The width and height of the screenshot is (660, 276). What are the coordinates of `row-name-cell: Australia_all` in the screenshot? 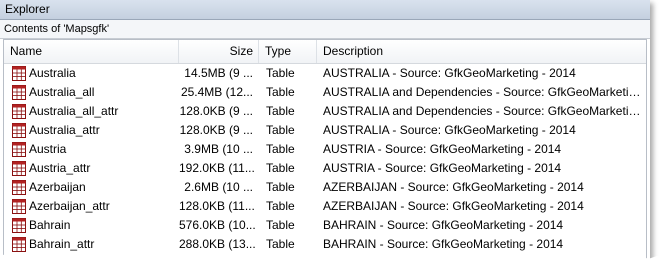 It's located at (91, 92).